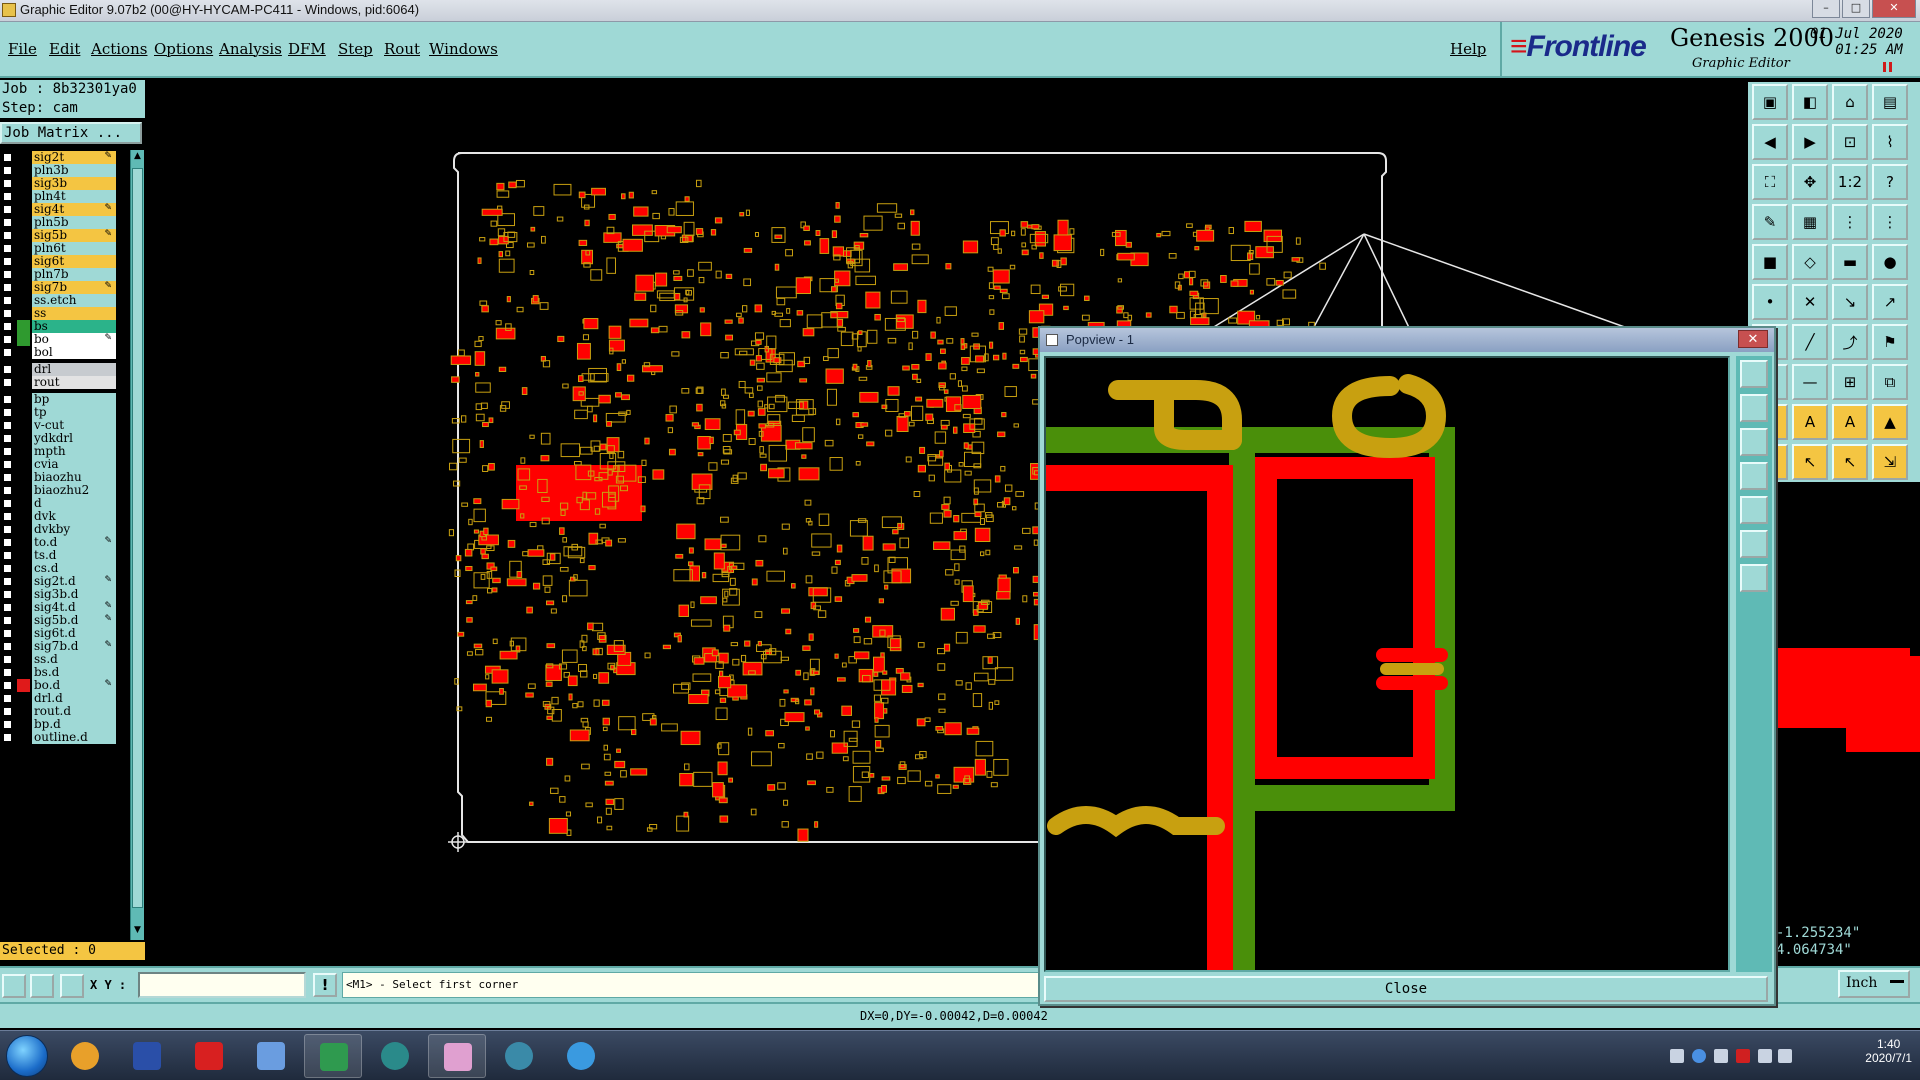  Describe the element at coordinates (183, 49) in the screenshot. I see `menu-options: Options` at that location.